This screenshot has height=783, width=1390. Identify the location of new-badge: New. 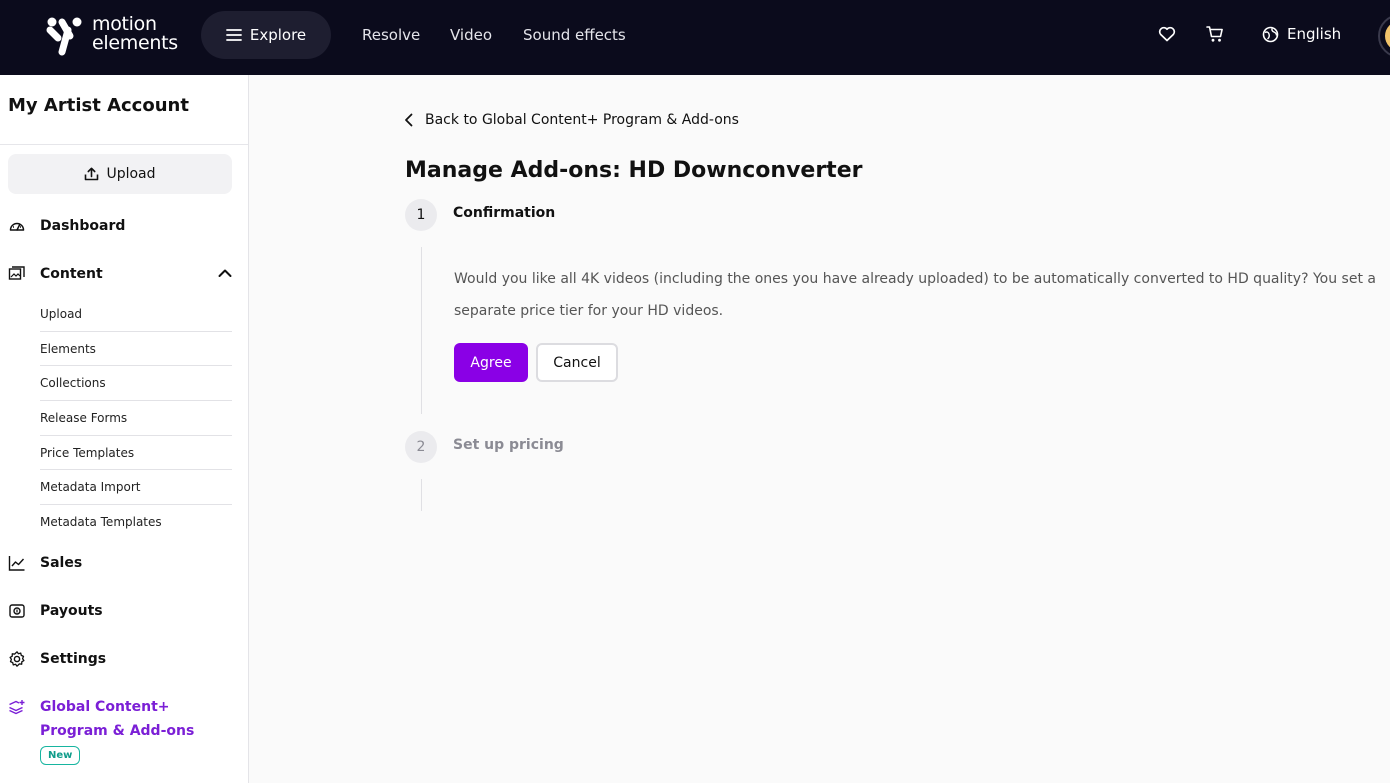
(60, 755).